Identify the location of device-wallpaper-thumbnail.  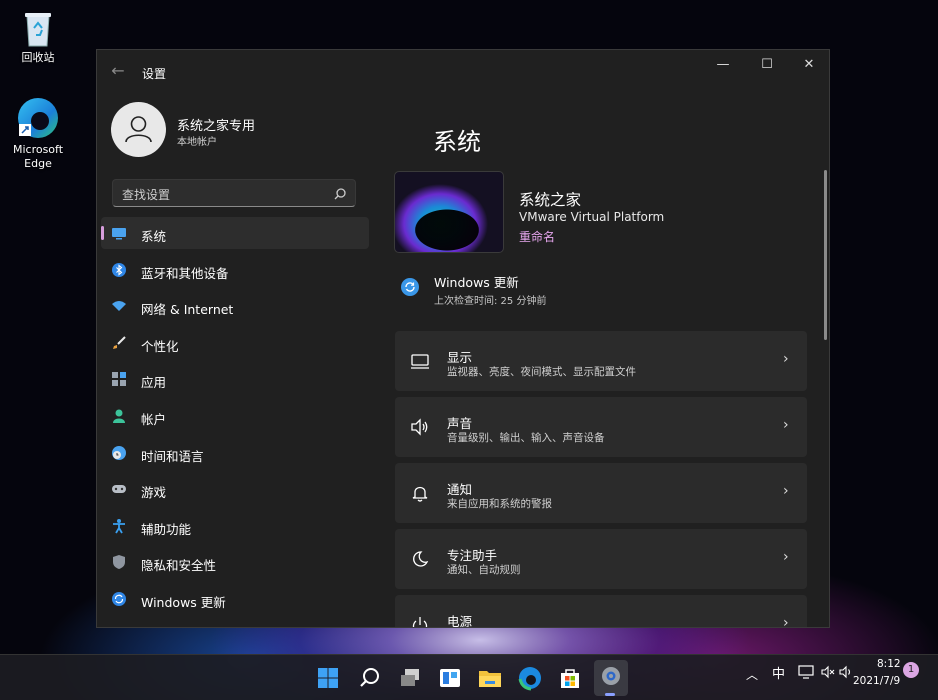
(449, 212).